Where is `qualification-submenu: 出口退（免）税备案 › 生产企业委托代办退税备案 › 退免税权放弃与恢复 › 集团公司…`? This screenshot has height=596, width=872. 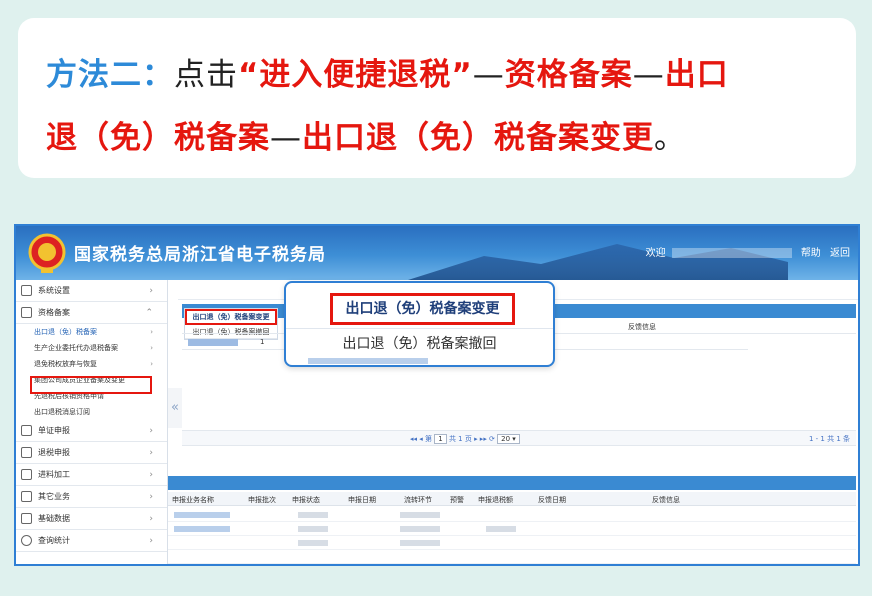
qualification-submenu: 出口退（免）税备案 › 生产企业委托代办退税备案 › 退免税权放弃与恢复 › 集团公司… is located at coordinates (91, 372).